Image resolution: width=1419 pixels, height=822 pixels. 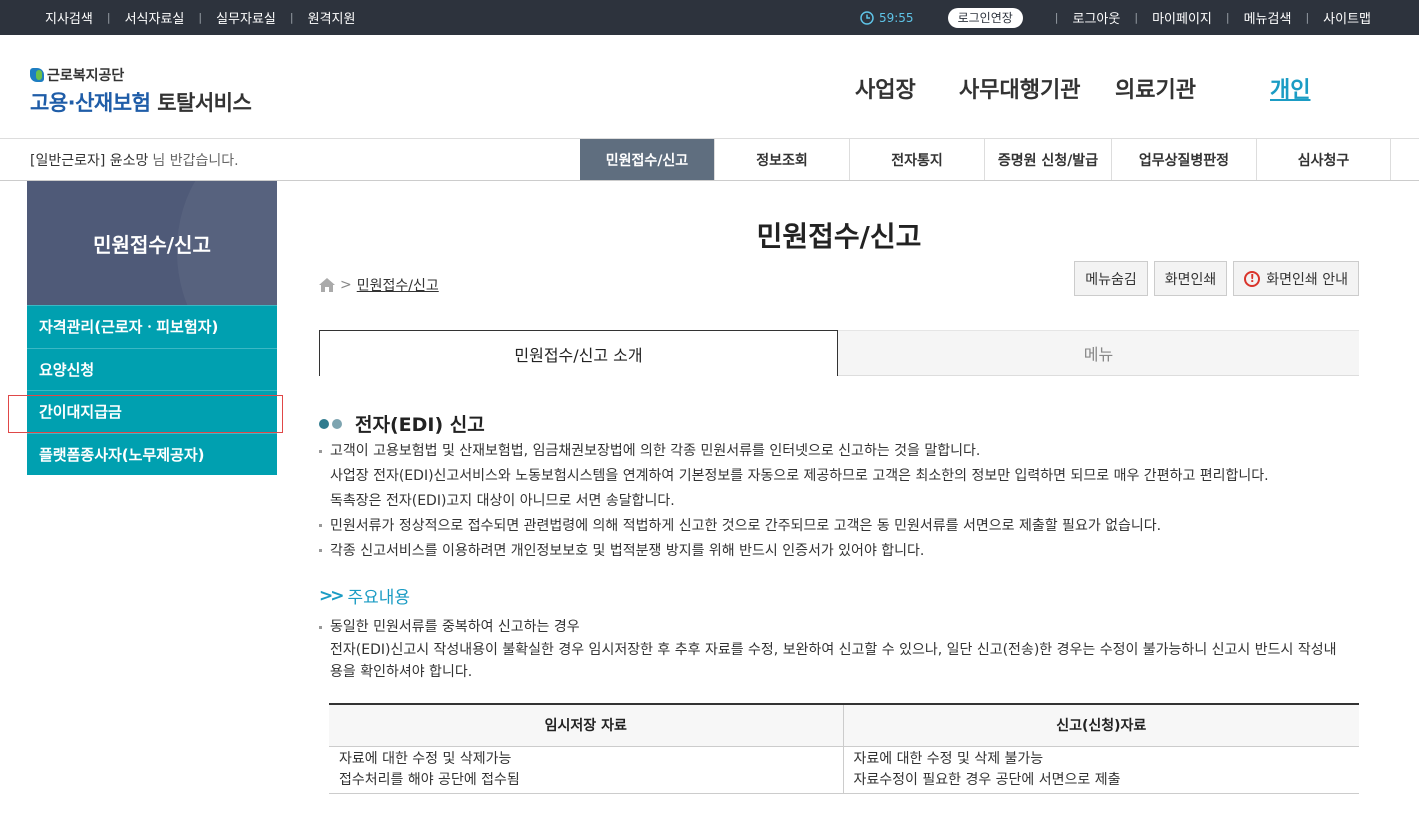 What do you see at coordinates (1323, 159) in the screenshot?
I see `tab-review-claim: 심사청구` at bounding box center [1323, 159].